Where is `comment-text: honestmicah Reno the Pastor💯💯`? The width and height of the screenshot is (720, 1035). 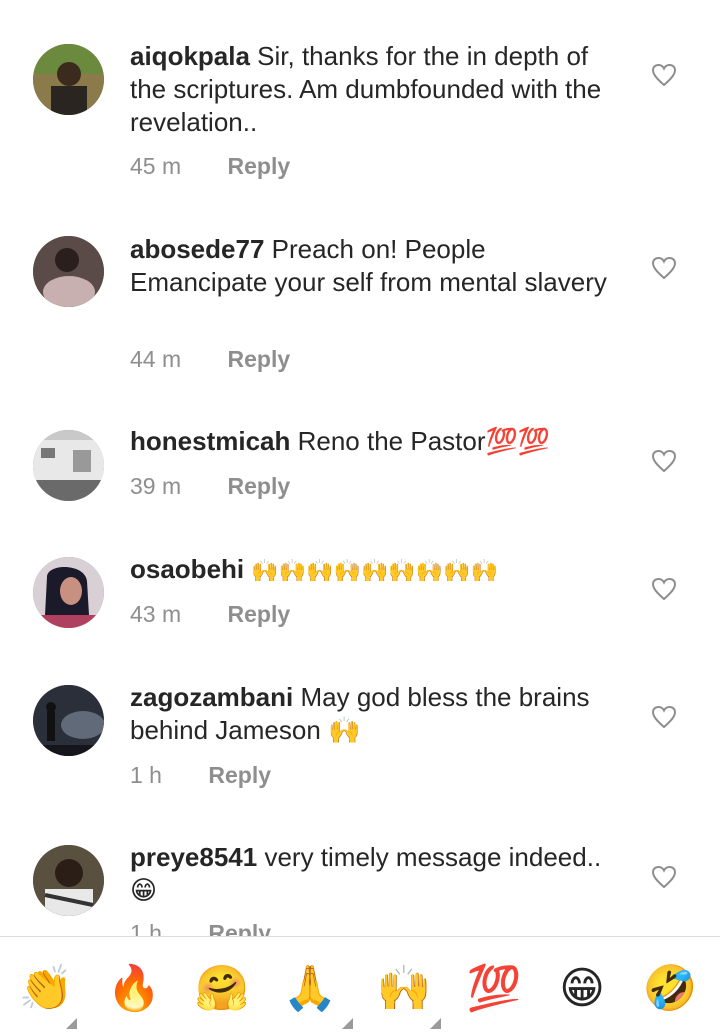 comment-text: honestmicah Reno the Pastor💯💯 is located at coordinates (380, 441).